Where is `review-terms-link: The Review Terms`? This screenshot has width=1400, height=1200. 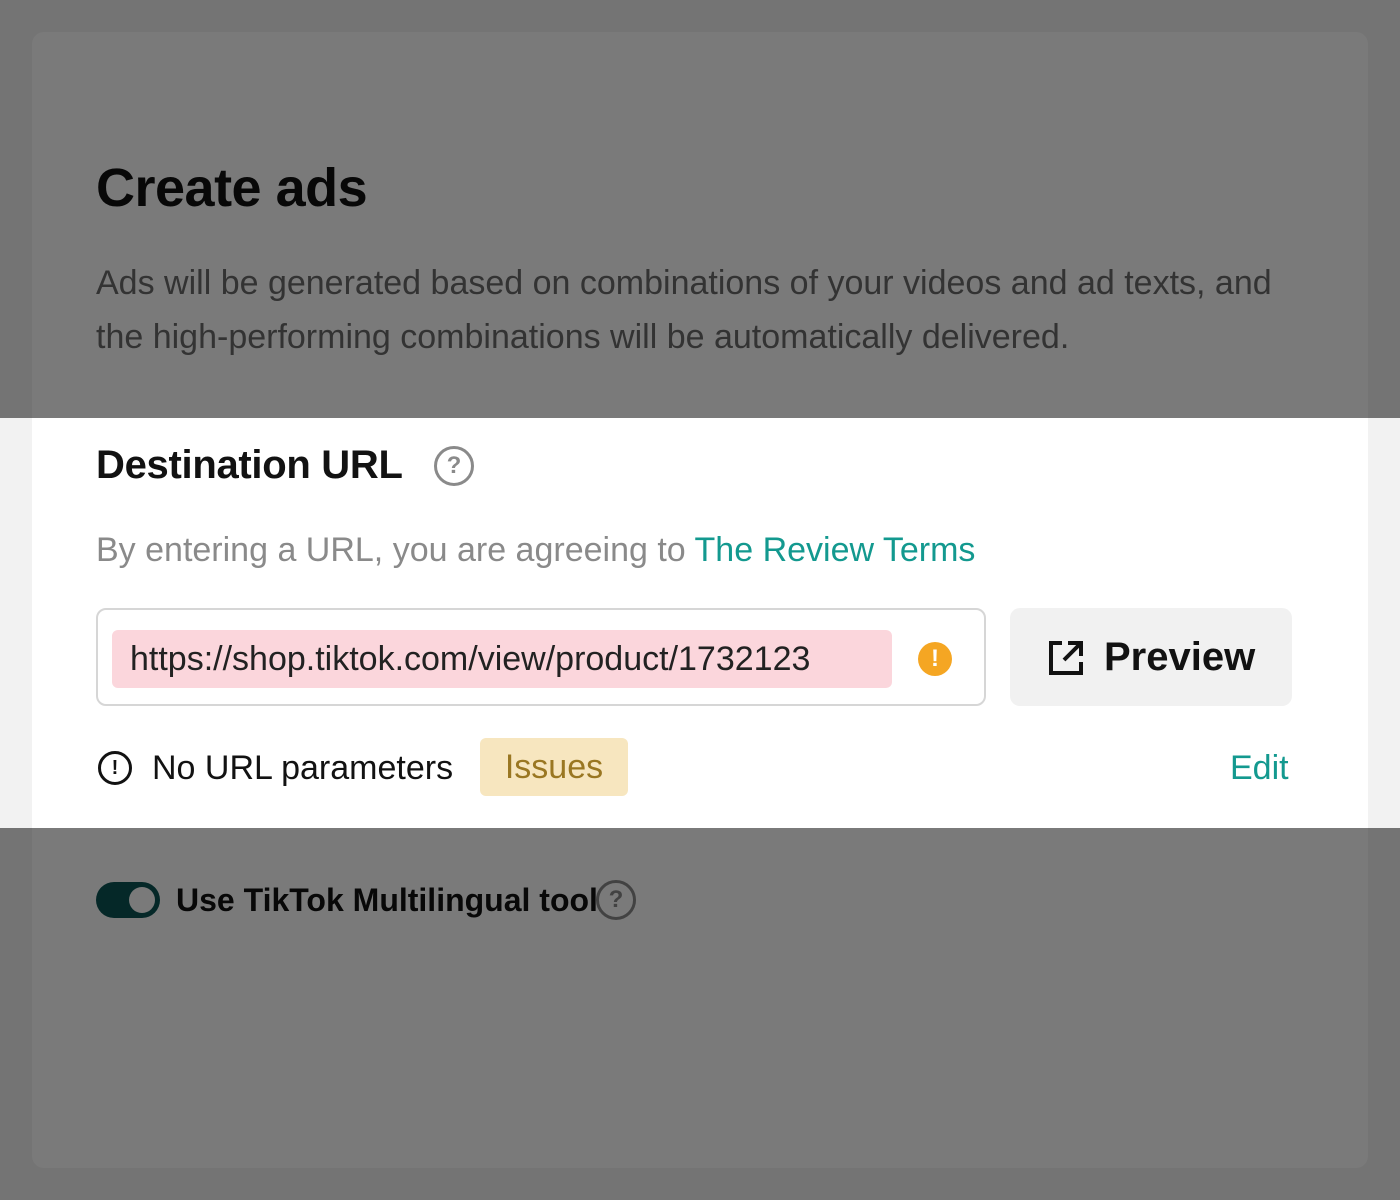 review-terms-link: The Review Terms is located at coordinates (835, 550).